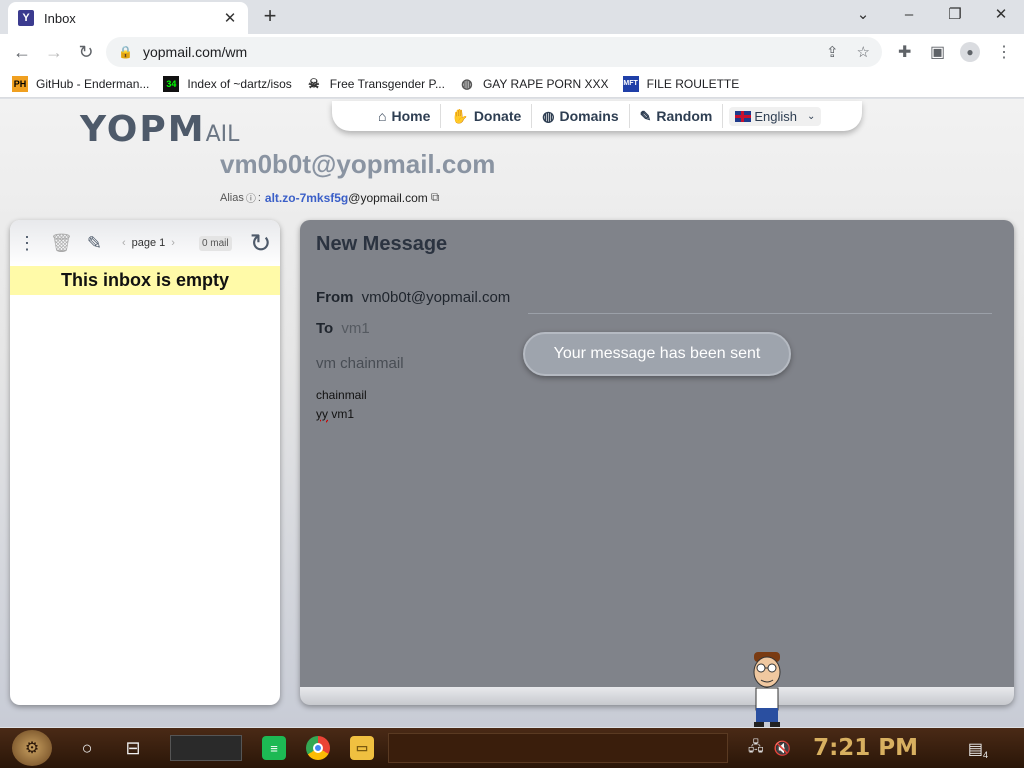  Describe the element at coordinates (124, 243) in the screenshot. I see `prev-page-icon: ‹` at that location.